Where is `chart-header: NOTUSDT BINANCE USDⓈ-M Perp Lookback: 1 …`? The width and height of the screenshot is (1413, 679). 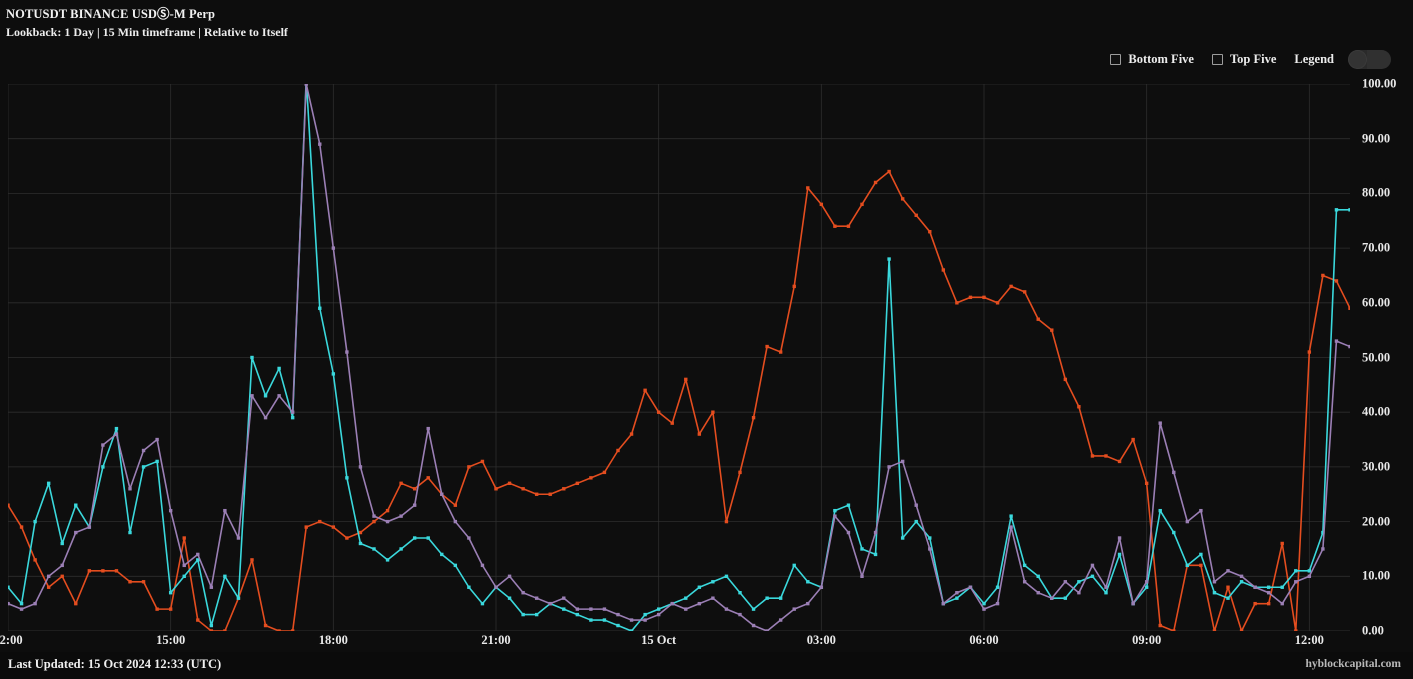
chart-header: NOTUSDT BINANCE USDⓈ-M Perp Lookback: 1 … is located at coordinates (706, 42).